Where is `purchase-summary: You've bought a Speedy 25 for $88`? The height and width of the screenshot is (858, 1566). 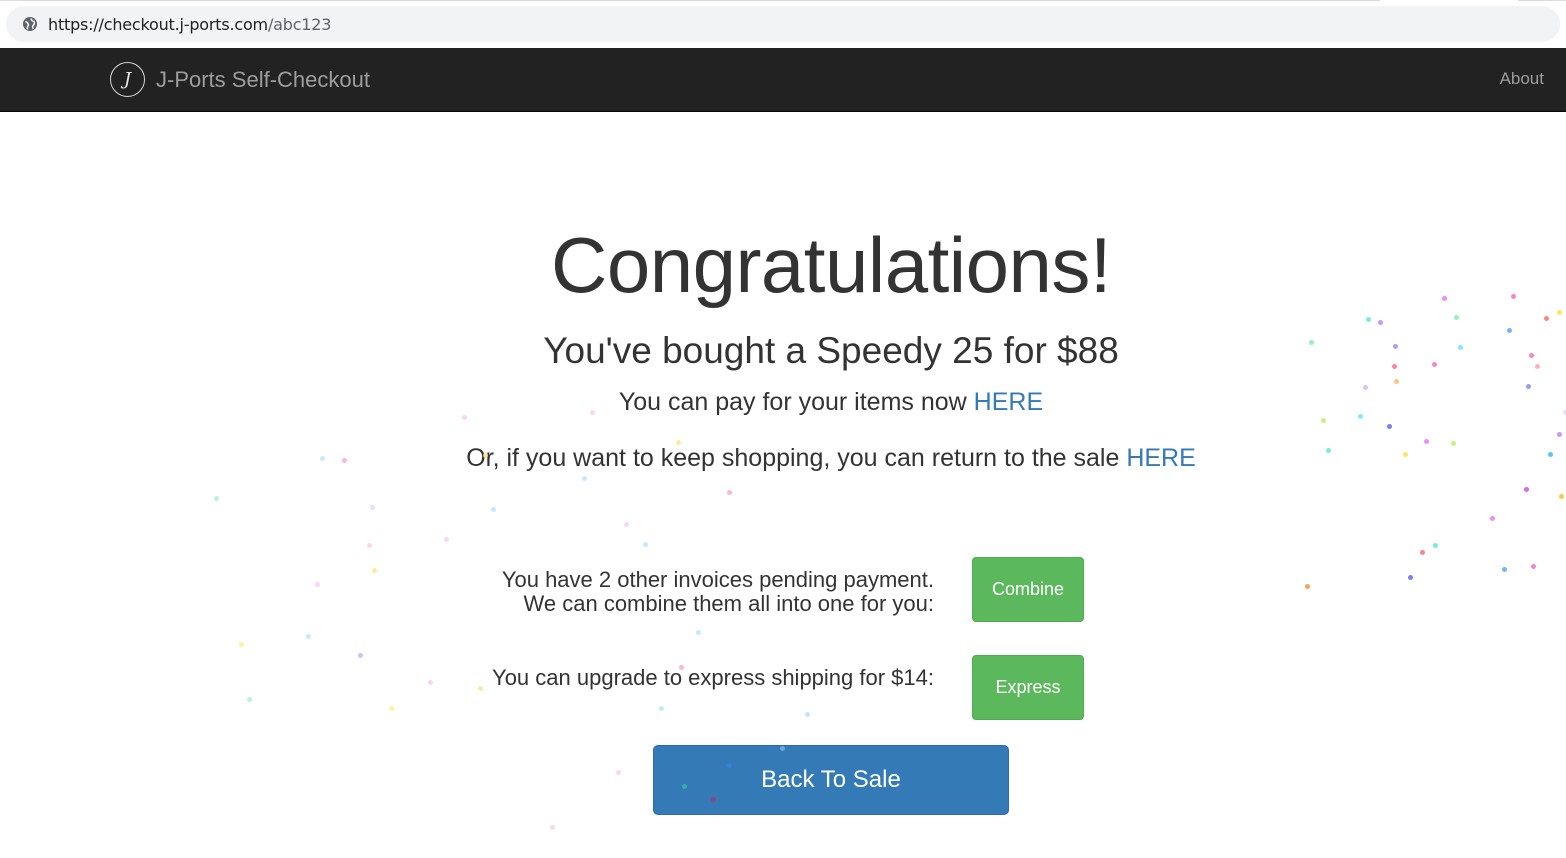 purchase-summary: You've bought a Speedy 25 for $88 is located at coordinates (831, 350).